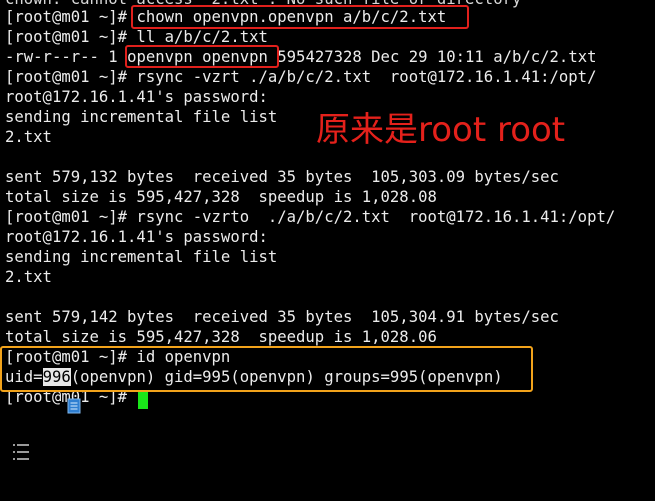  I want to click on document-icon, so click(74, 406).